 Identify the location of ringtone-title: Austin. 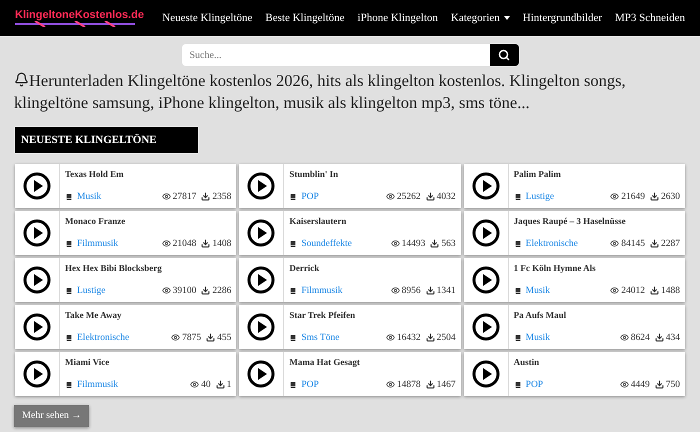
(597, 363).